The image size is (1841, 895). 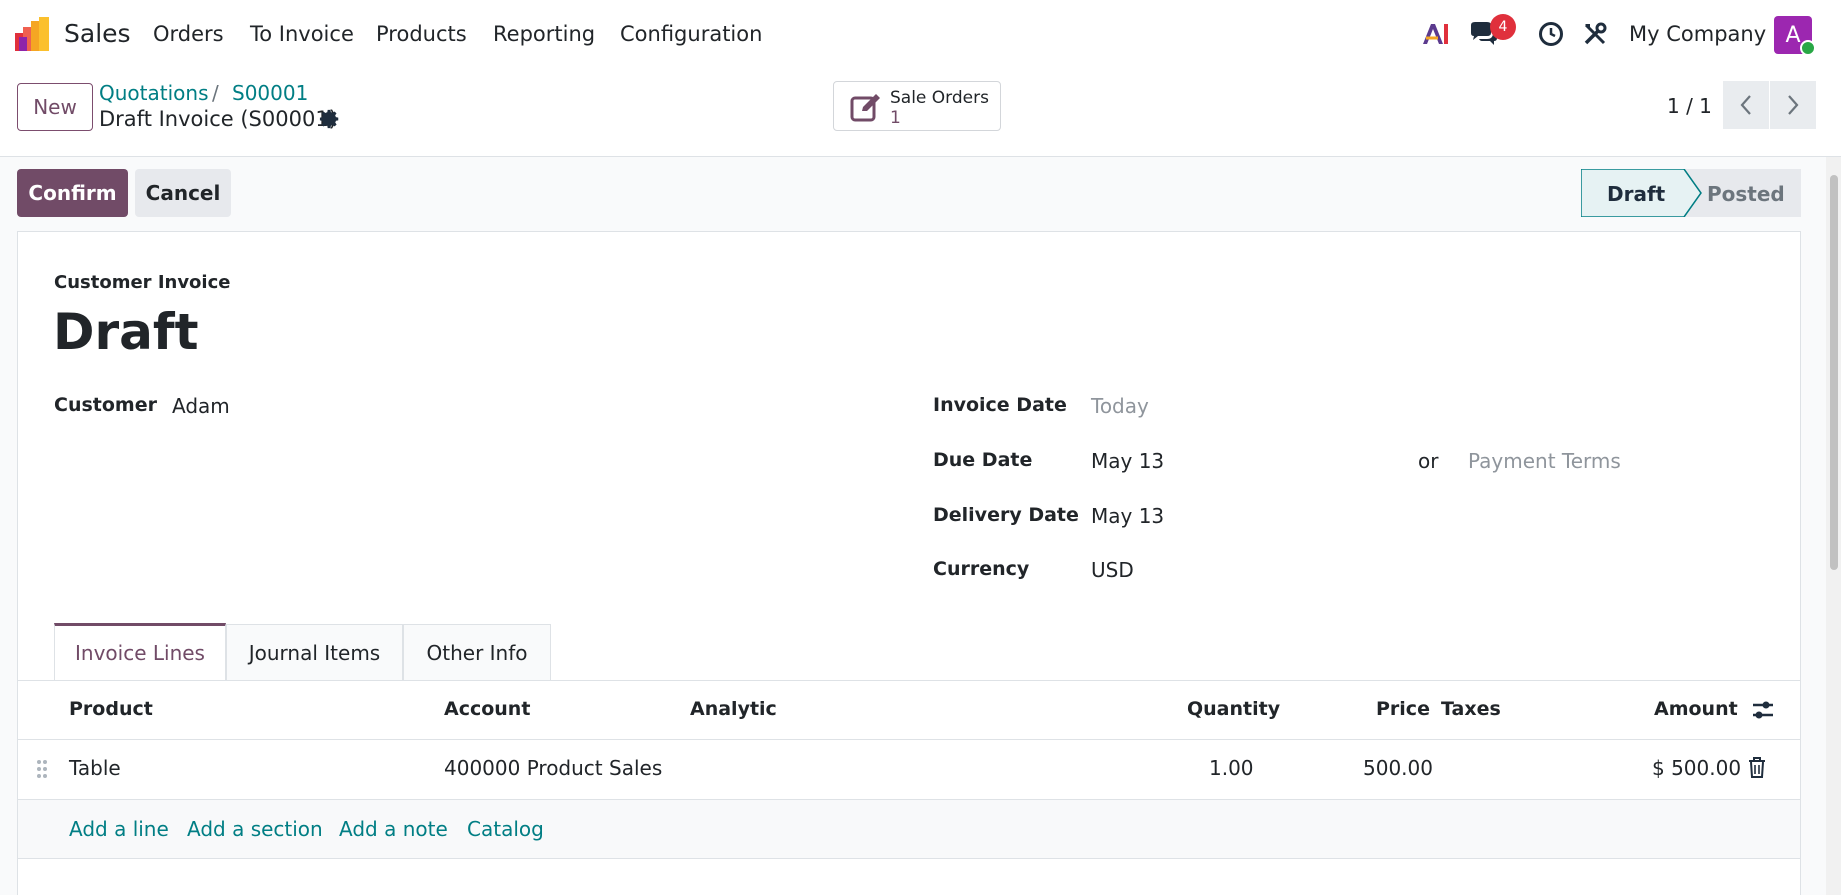 What do you see at coordinates (55, 107) in the screenshot?
I see `new-button: New` at bounding box center [55, 107].